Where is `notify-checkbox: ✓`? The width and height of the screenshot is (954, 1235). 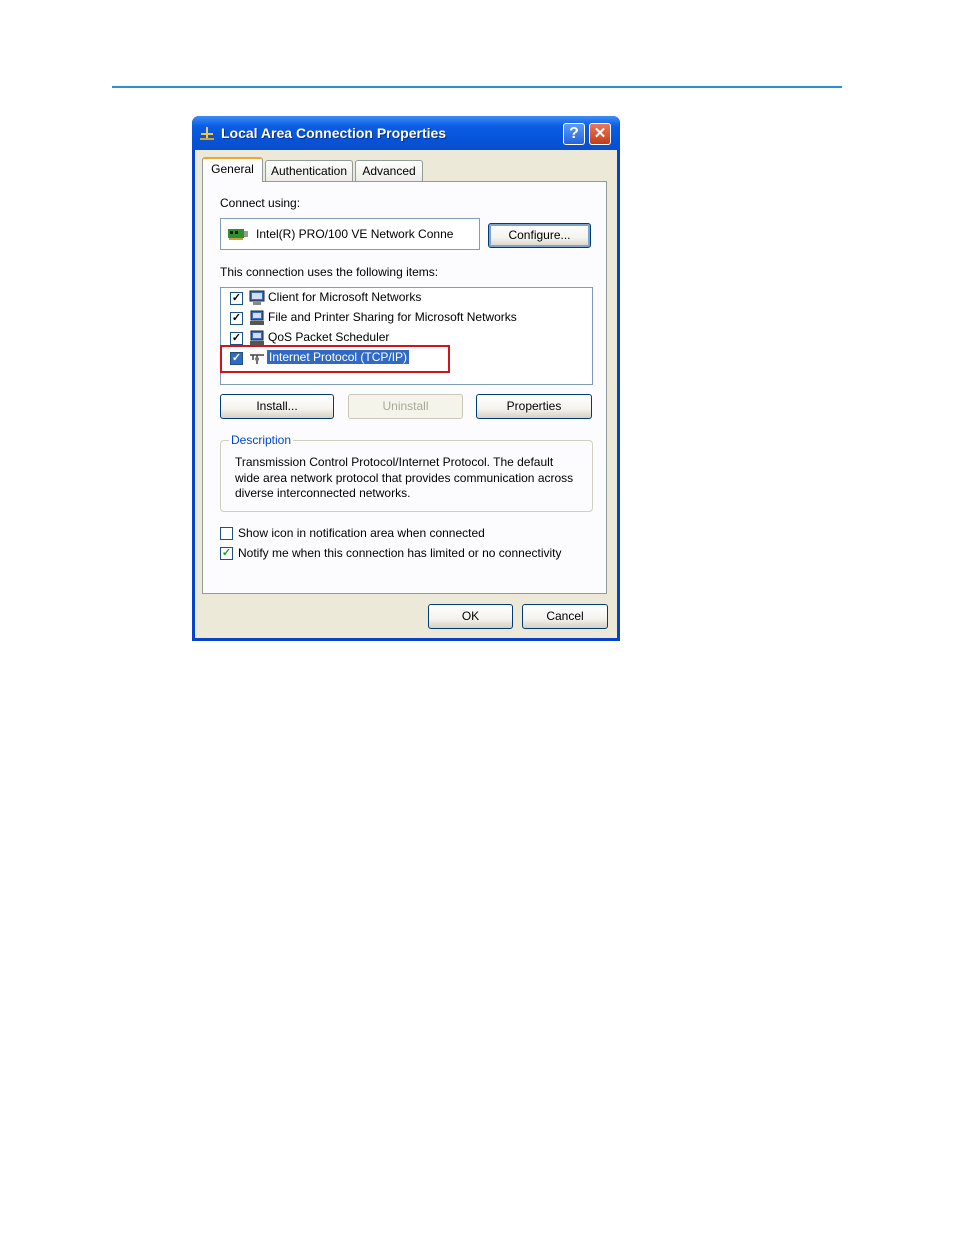 notify-checkbox: ✓ is located at coordinates (226, 553).